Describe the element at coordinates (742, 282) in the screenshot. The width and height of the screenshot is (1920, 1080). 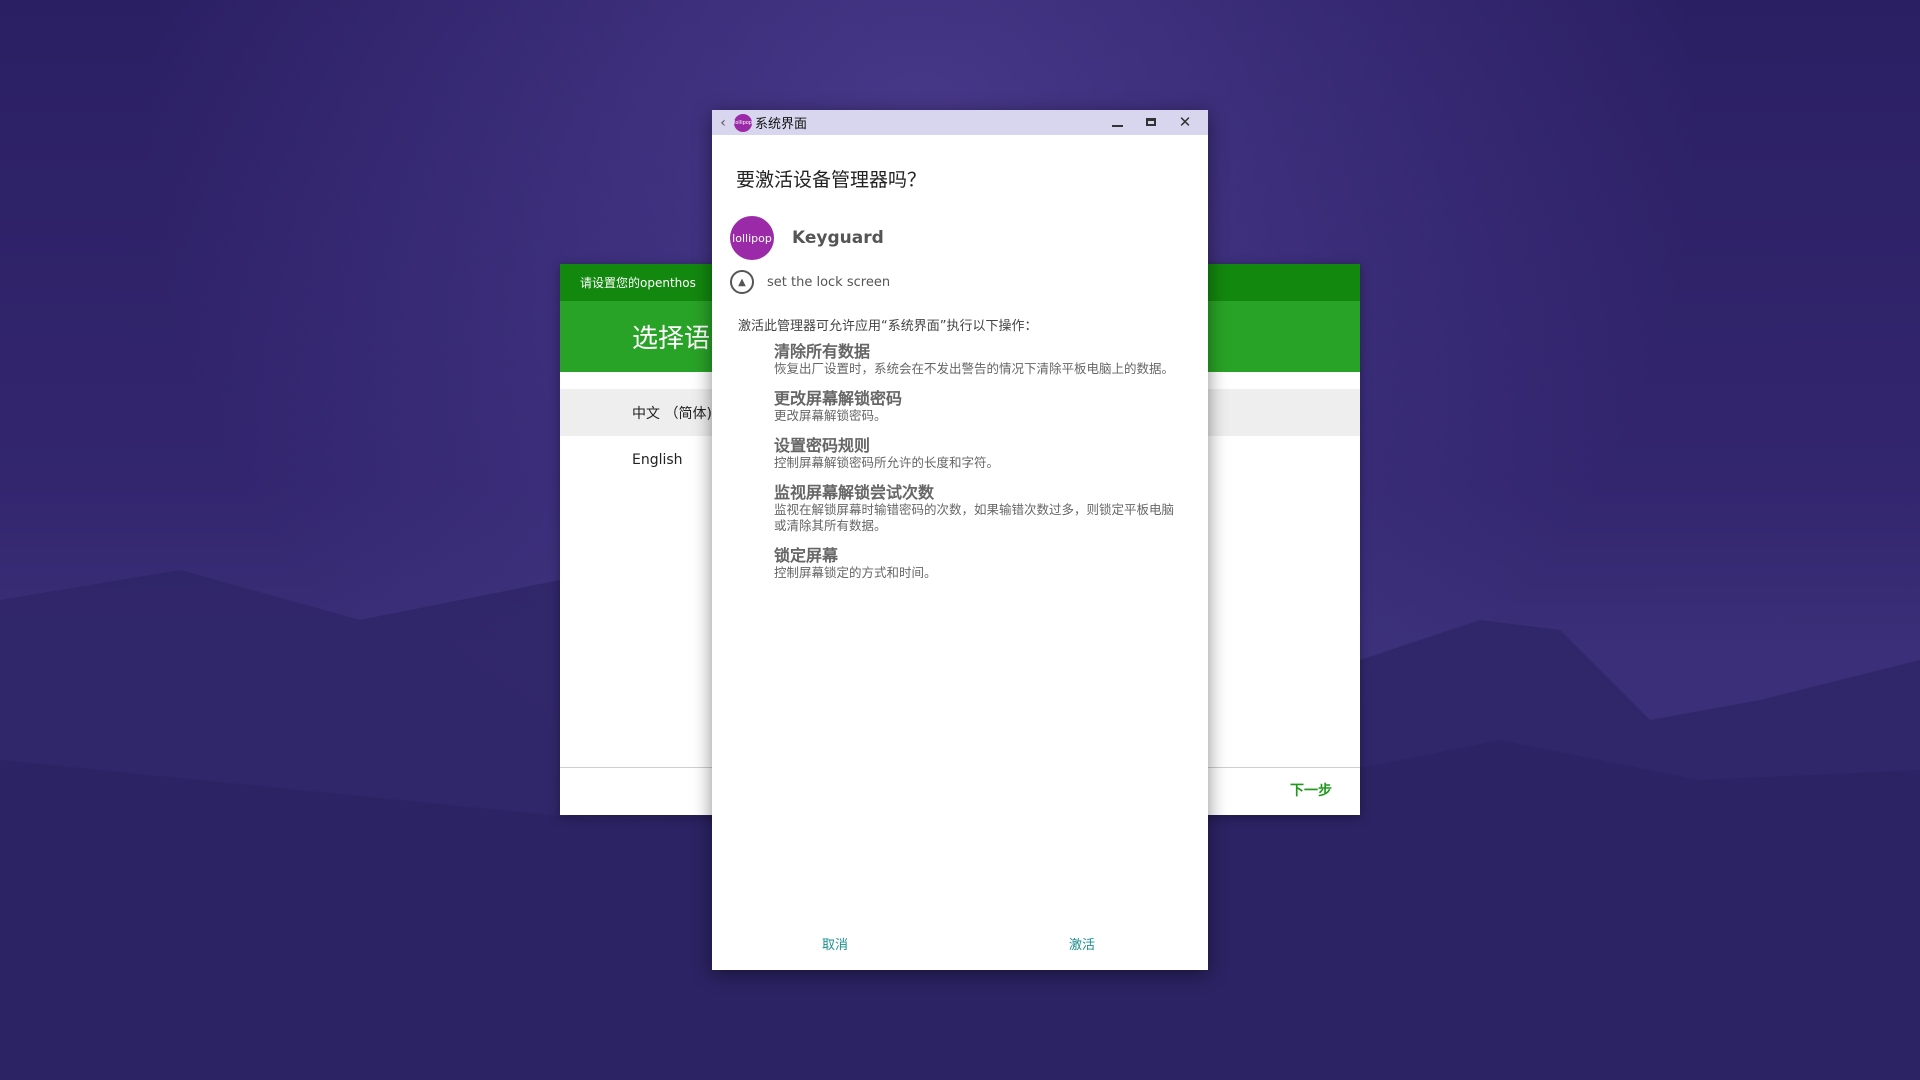
I see `expand-up-icon: ▲` at that location.